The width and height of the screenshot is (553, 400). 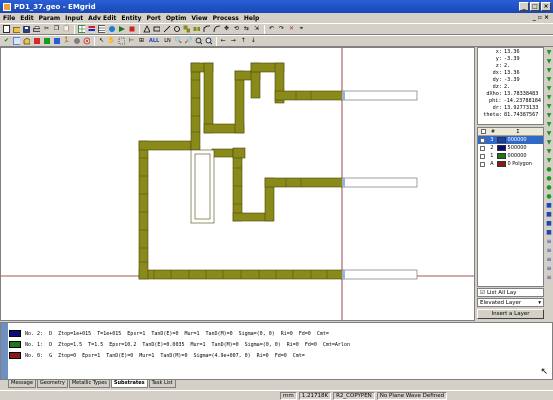 I want to click on merge-icon, so click(x=186, y=29).